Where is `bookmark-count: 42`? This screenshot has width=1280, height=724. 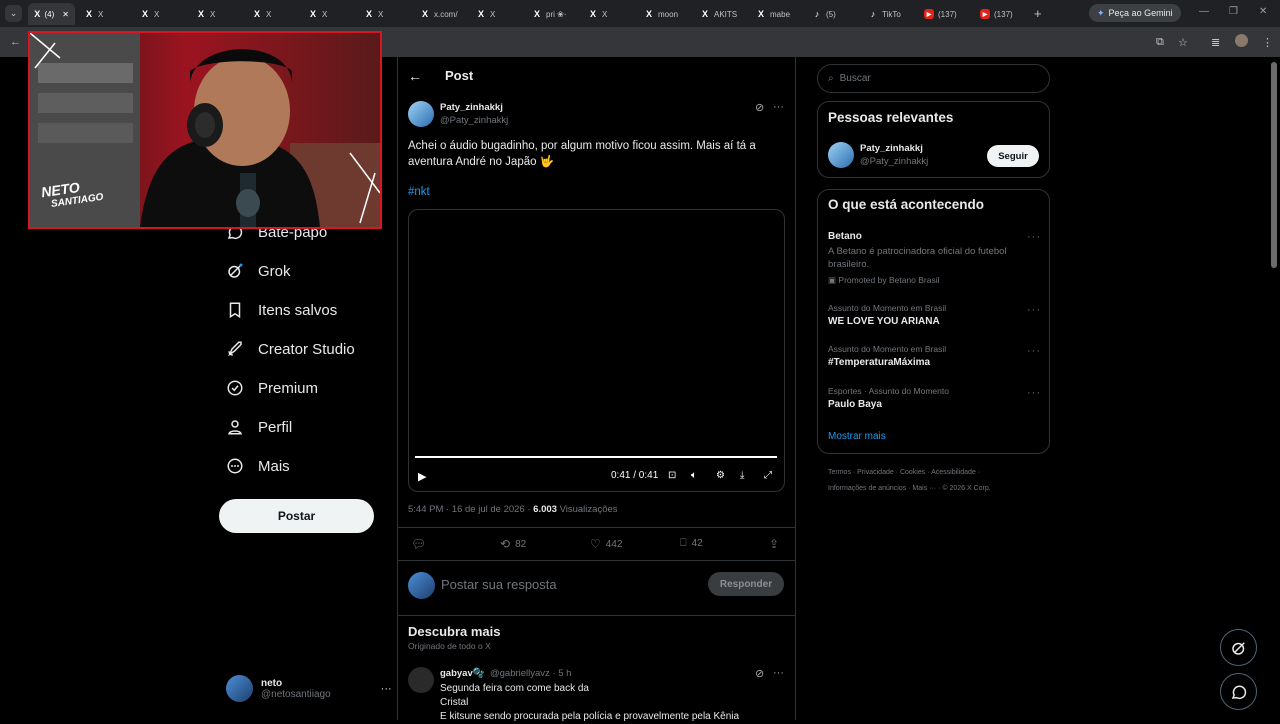
bookmark-count: 42 is located at coordinates (697, 543).